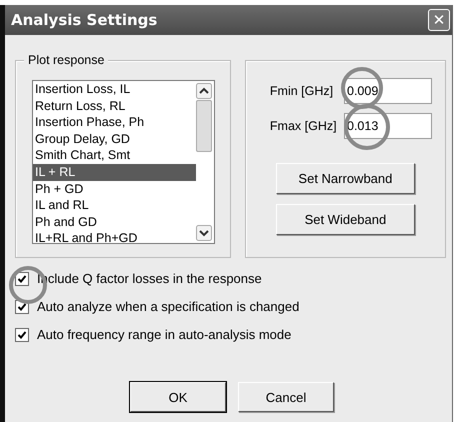  I want to click on window-title: Analysis Settings, so click(84, 20).